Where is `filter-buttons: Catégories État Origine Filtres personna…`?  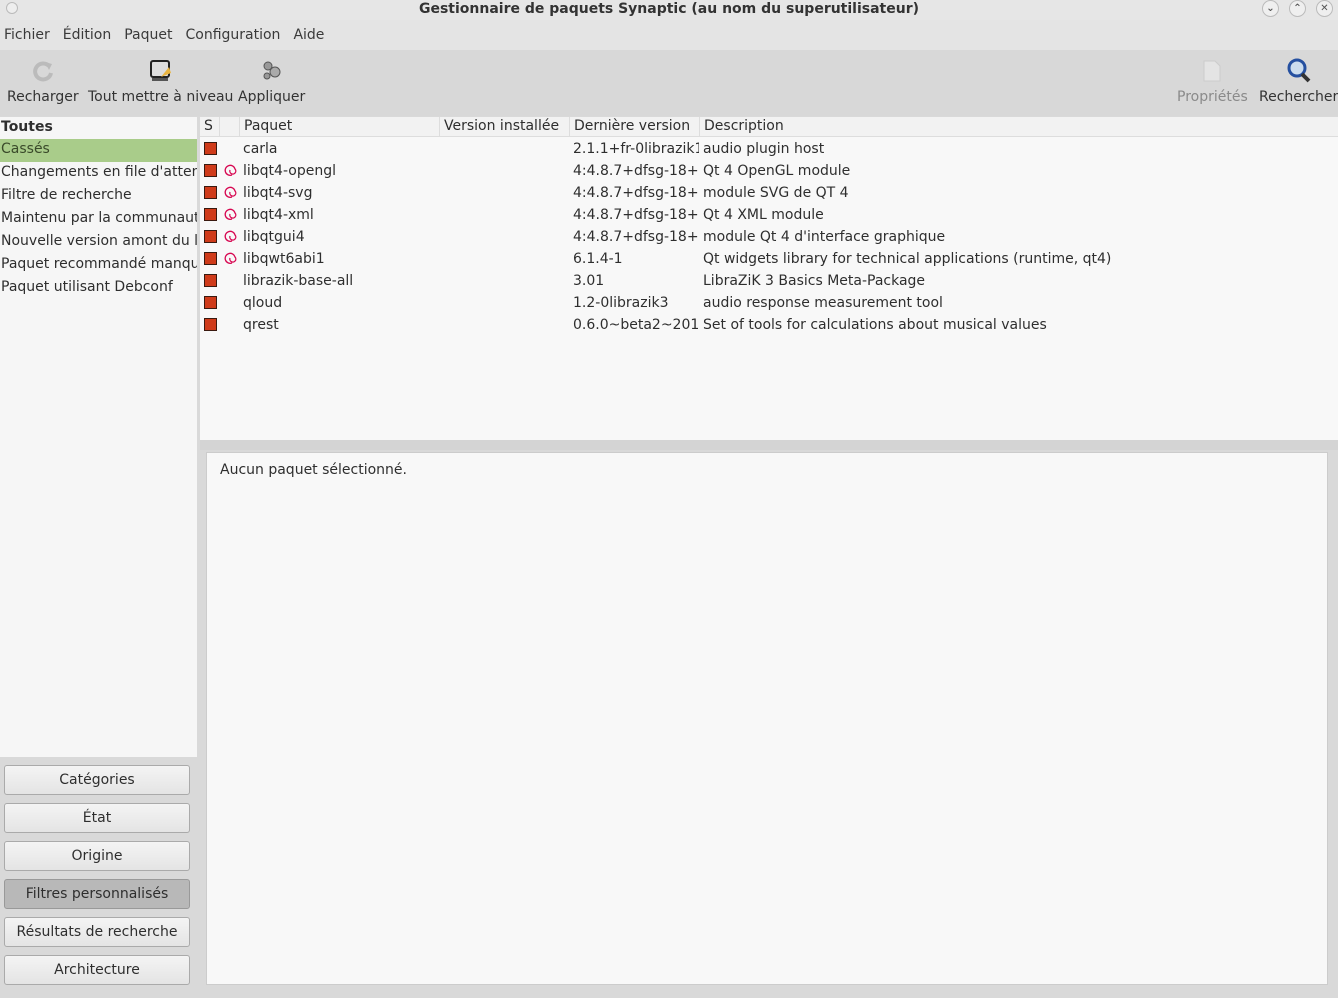
filter-buttons: Catégories État Origine Filtres personna… is located at coordinates (97, 879).